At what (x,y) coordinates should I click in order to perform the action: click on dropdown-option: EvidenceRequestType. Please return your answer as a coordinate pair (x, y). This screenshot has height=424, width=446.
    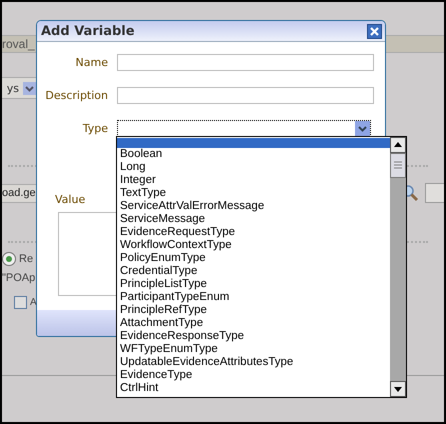
    Looking at the image, I should click on (253, 232).